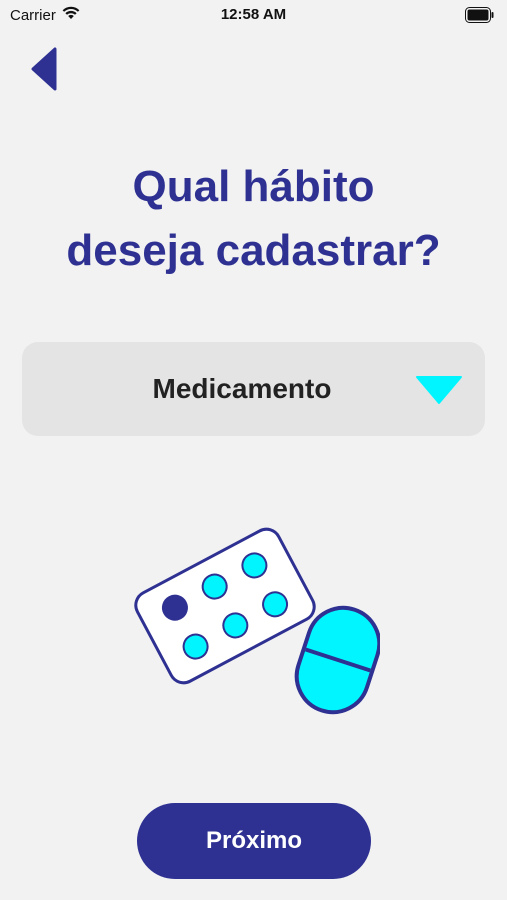 The image size is (507, 900). I want to click on next-button: Próximo, so click(254, 841).